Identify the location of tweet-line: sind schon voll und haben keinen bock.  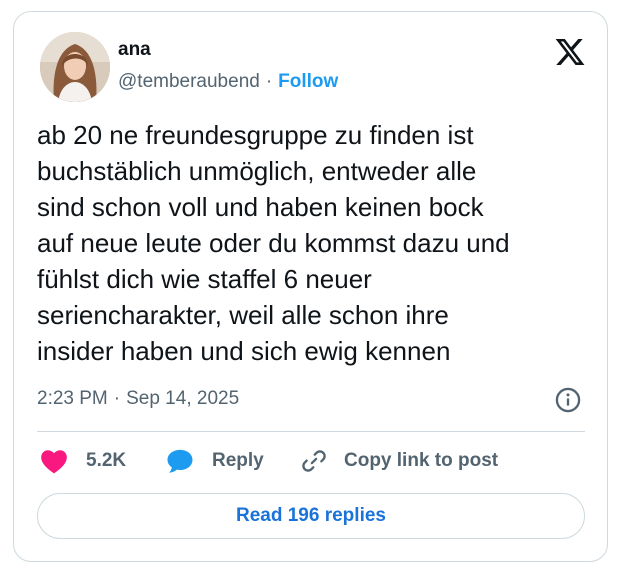
(260, 207).